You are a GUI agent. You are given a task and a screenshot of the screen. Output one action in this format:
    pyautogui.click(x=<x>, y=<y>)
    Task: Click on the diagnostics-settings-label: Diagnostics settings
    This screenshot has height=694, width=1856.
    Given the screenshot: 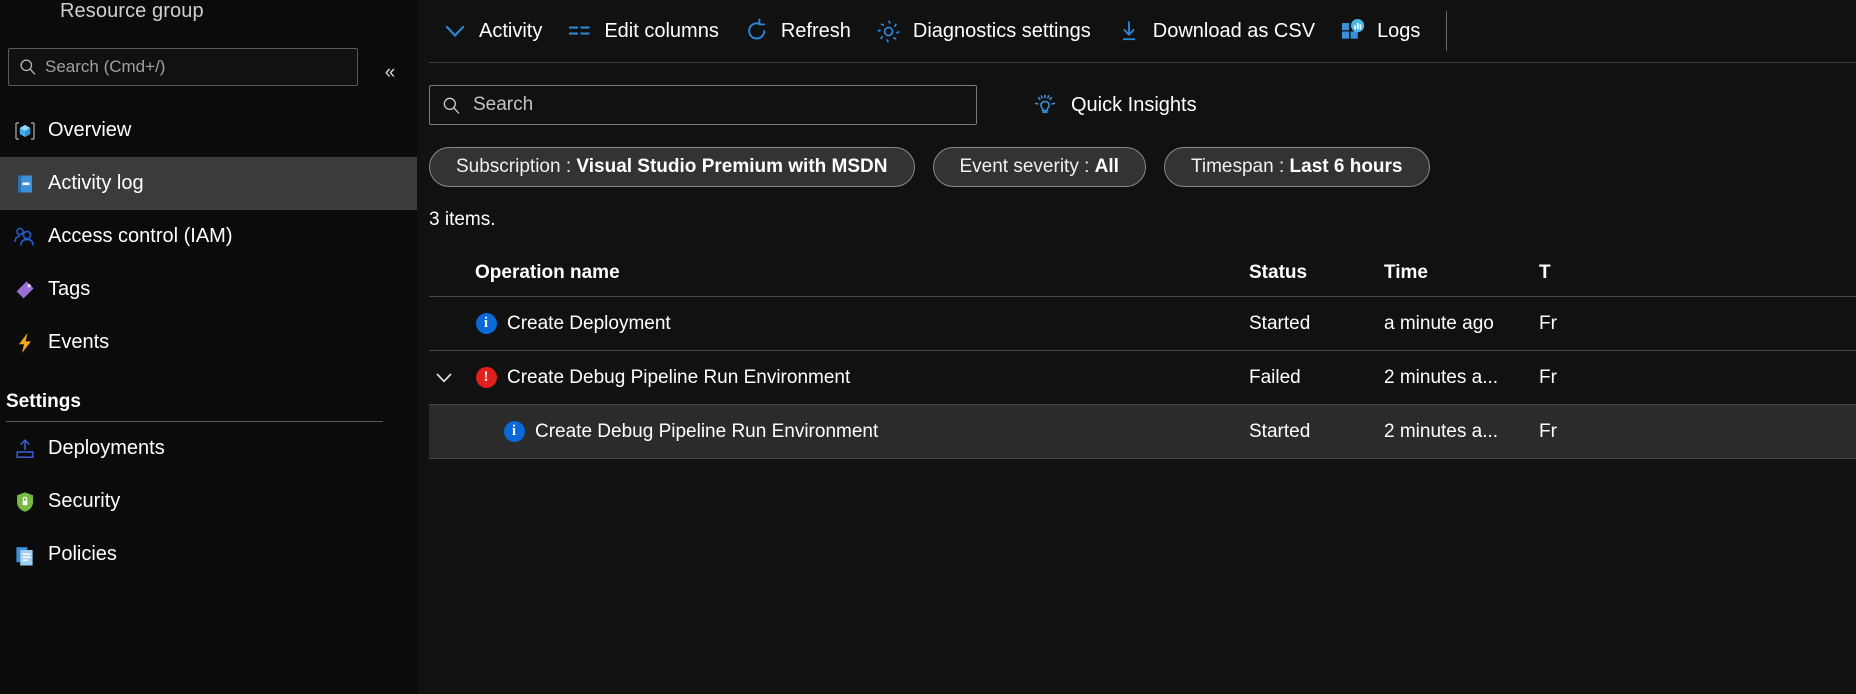 What is the action you would take?
    pyautogui.click(x=1001, y=30)
    